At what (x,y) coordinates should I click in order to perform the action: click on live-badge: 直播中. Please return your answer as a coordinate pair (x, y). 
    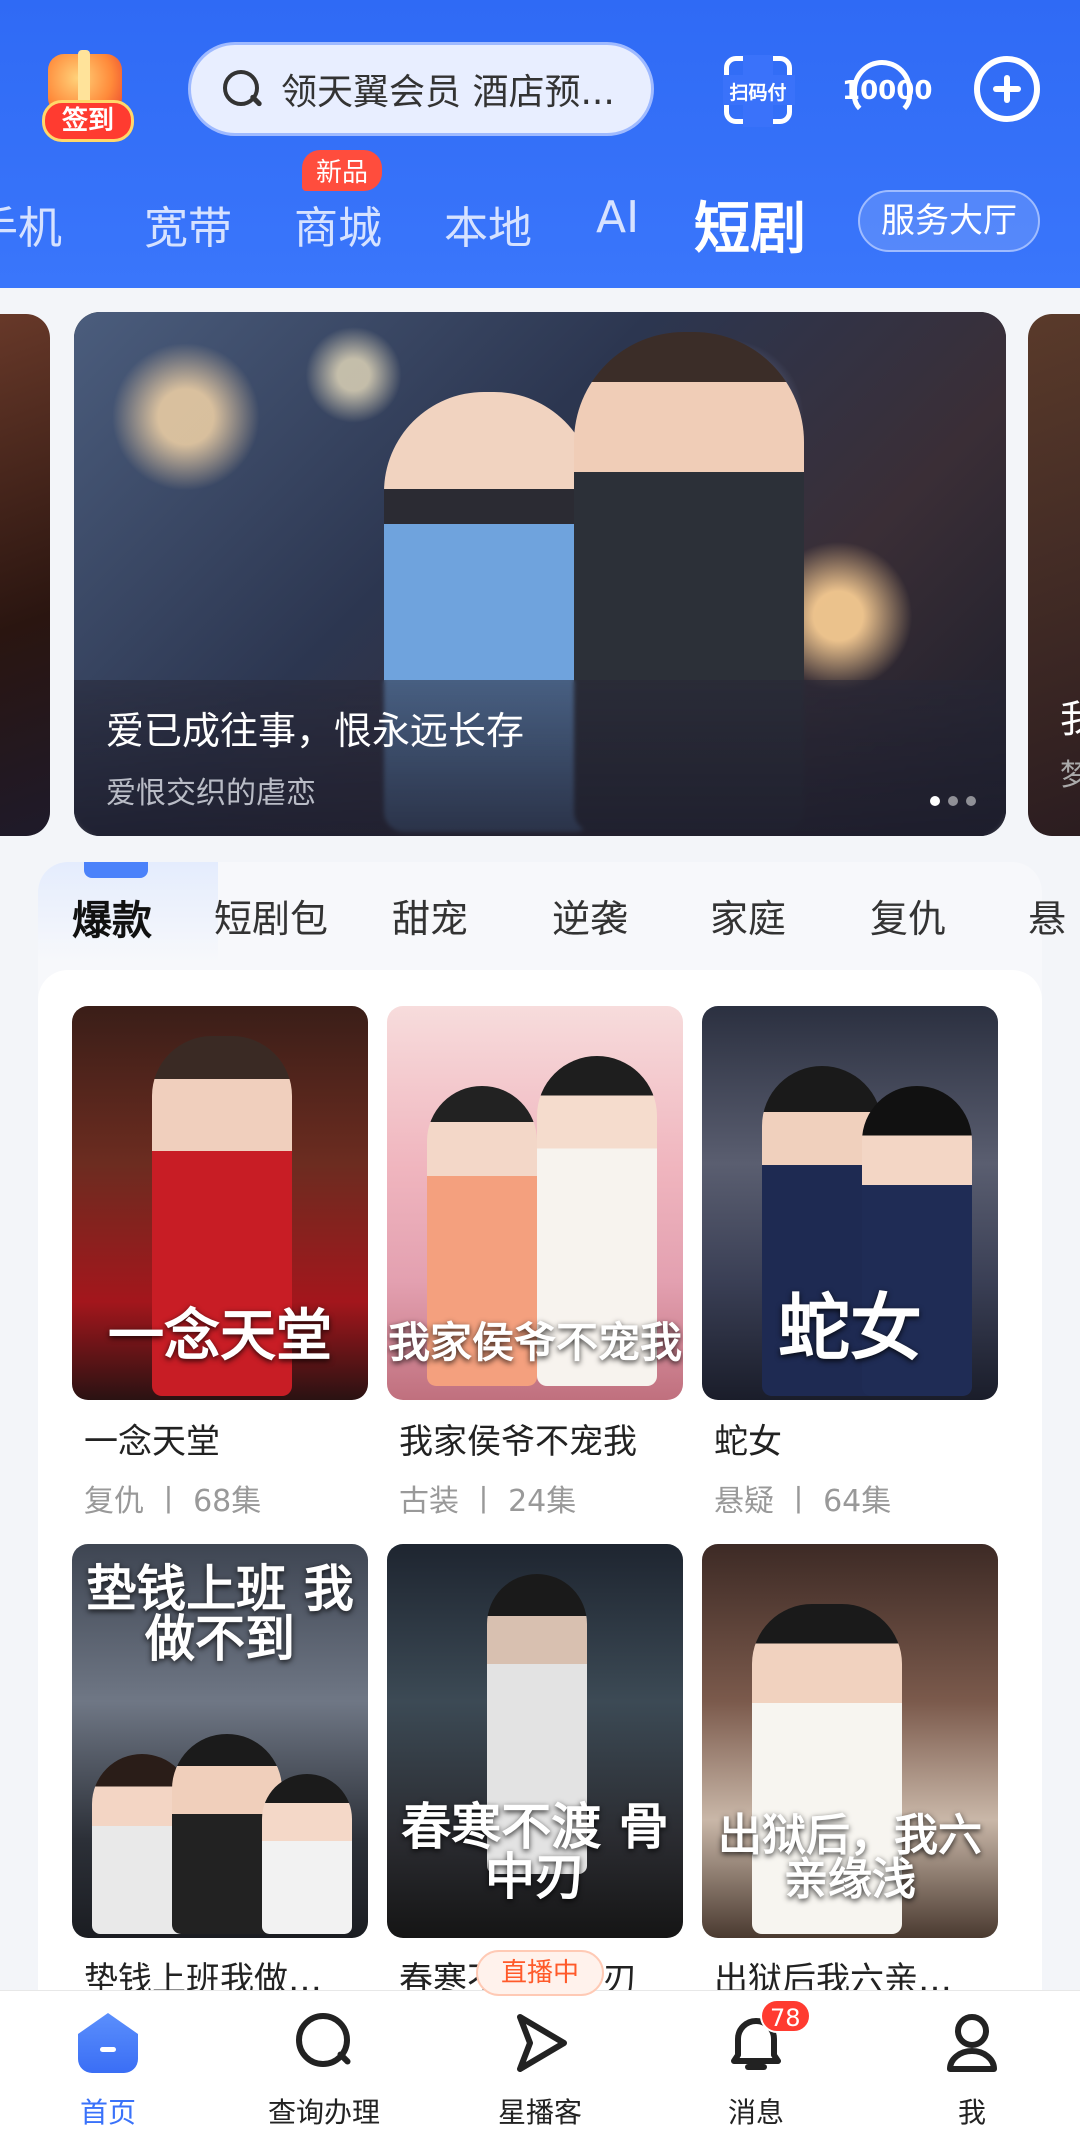
    Looking at the image, I should click on (540, 1973).